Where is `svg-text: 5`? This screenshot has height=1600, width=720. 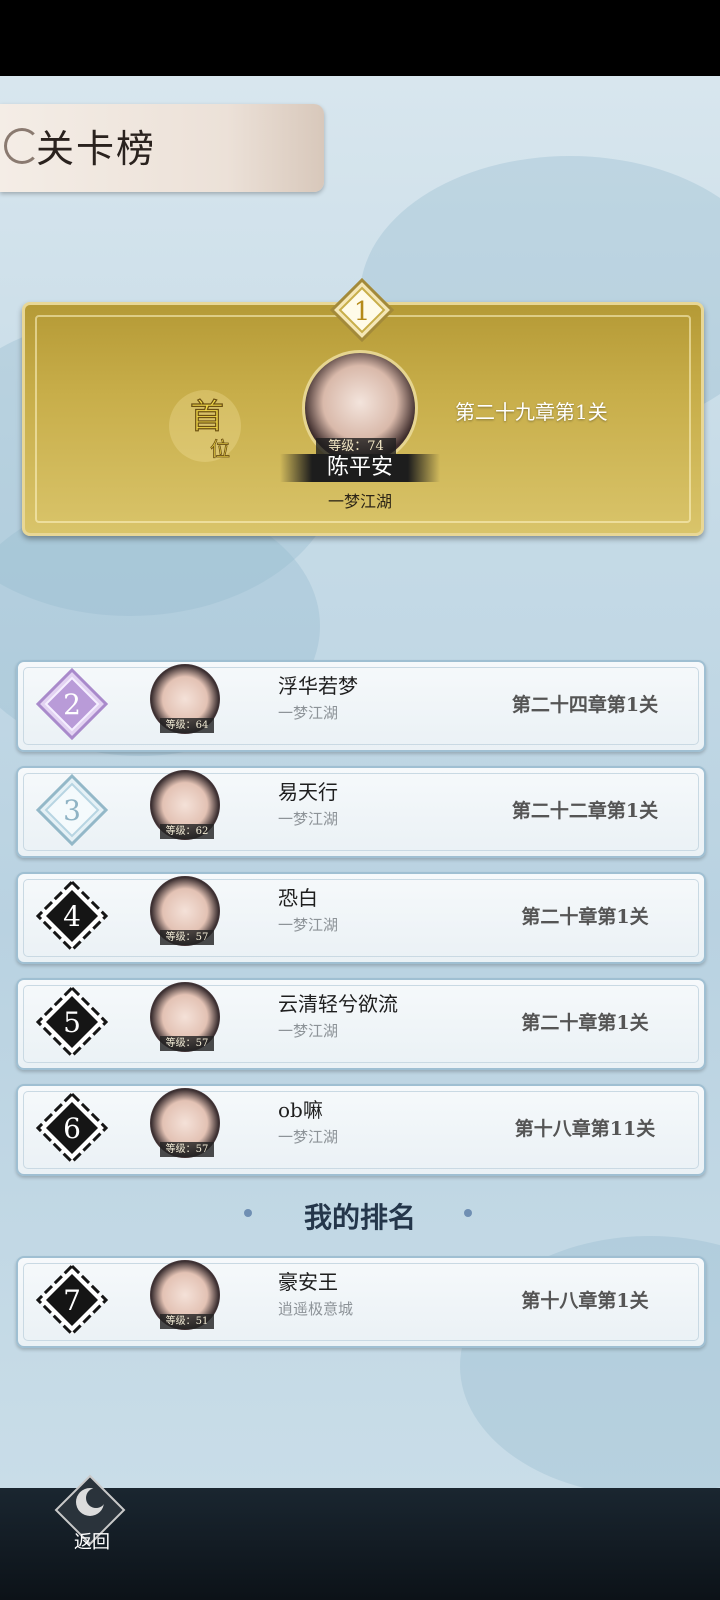 svg-text: 5 is located at coordinates (72, 1022).